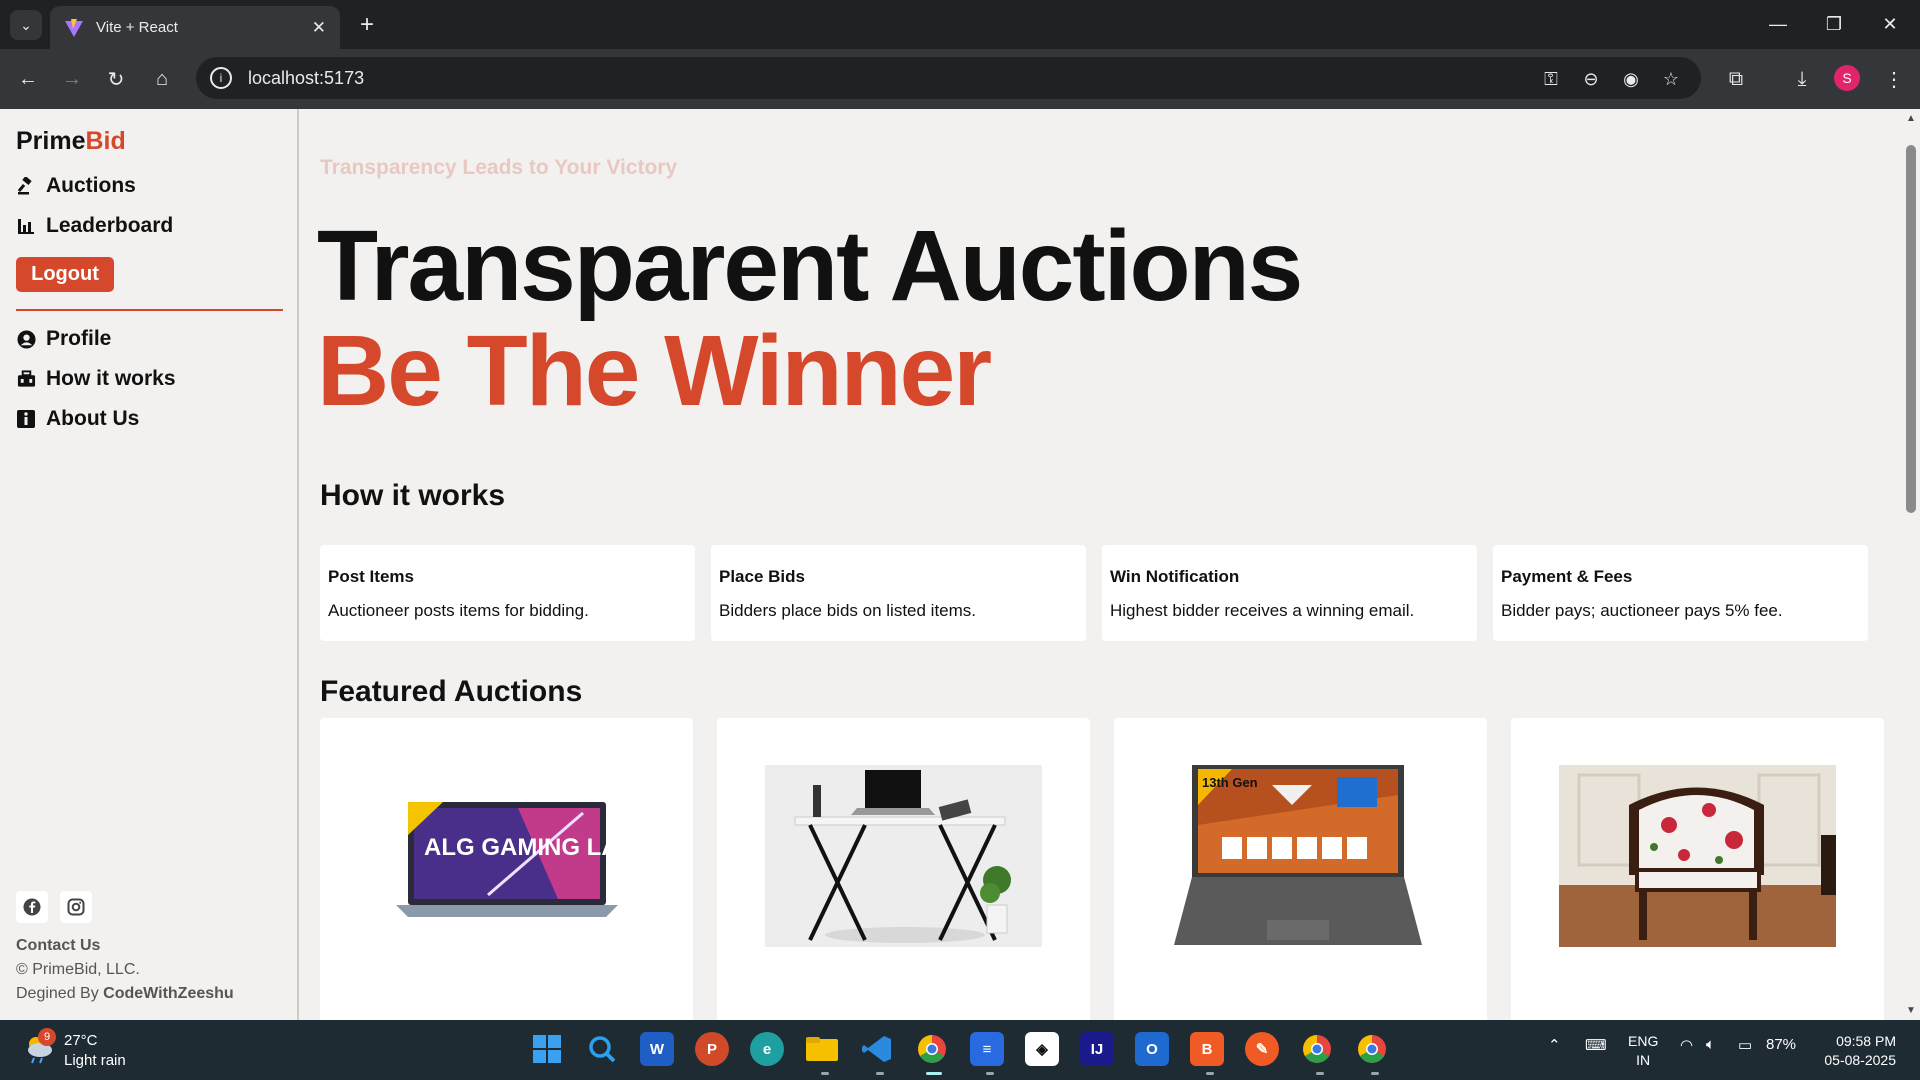  I want to click on contact-us-link: Contact Us, so click(58, 946).